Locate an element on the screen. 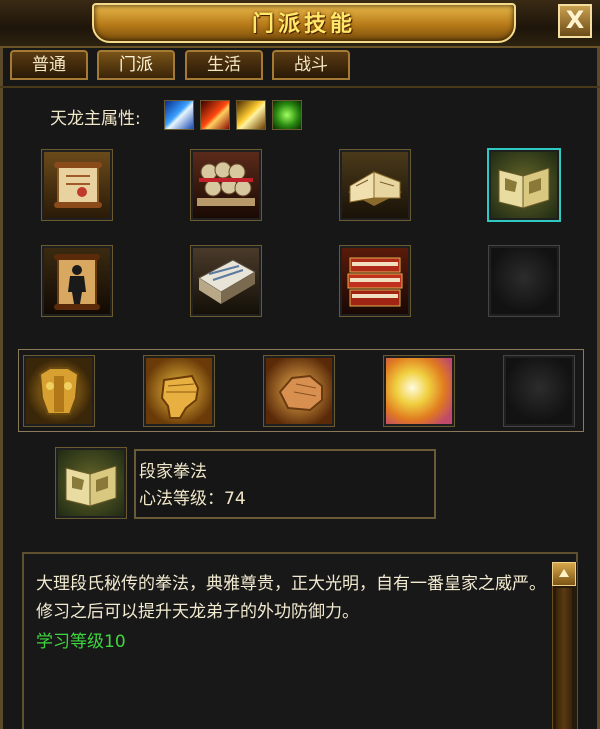 The height and width of the screenshot is (729, 600). lightning-attribute-icon is located at coordinates (251, 115).